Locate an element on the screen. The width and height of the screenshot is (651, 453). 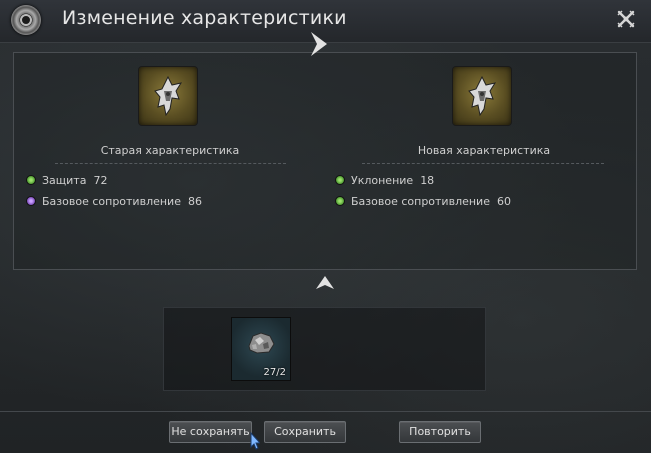
old-divider is located at coordinates (170, 163).